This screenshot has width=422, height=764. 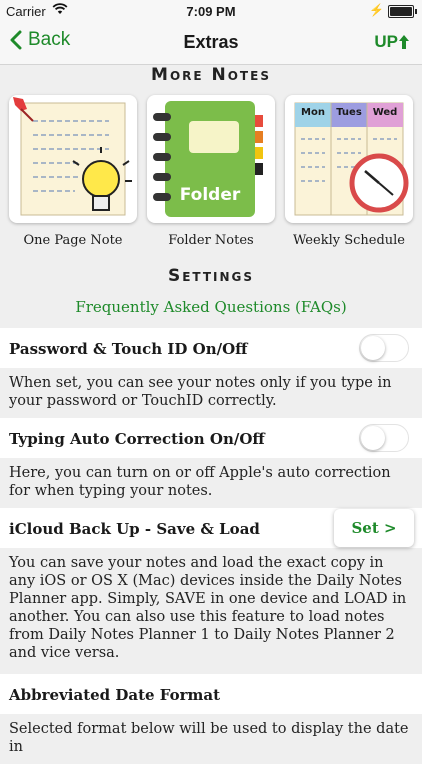 What do you see at coordinates (210, 195) in the screenshot?
I see `folder-thumb-text: Folder` at bounding box center [210, 195].